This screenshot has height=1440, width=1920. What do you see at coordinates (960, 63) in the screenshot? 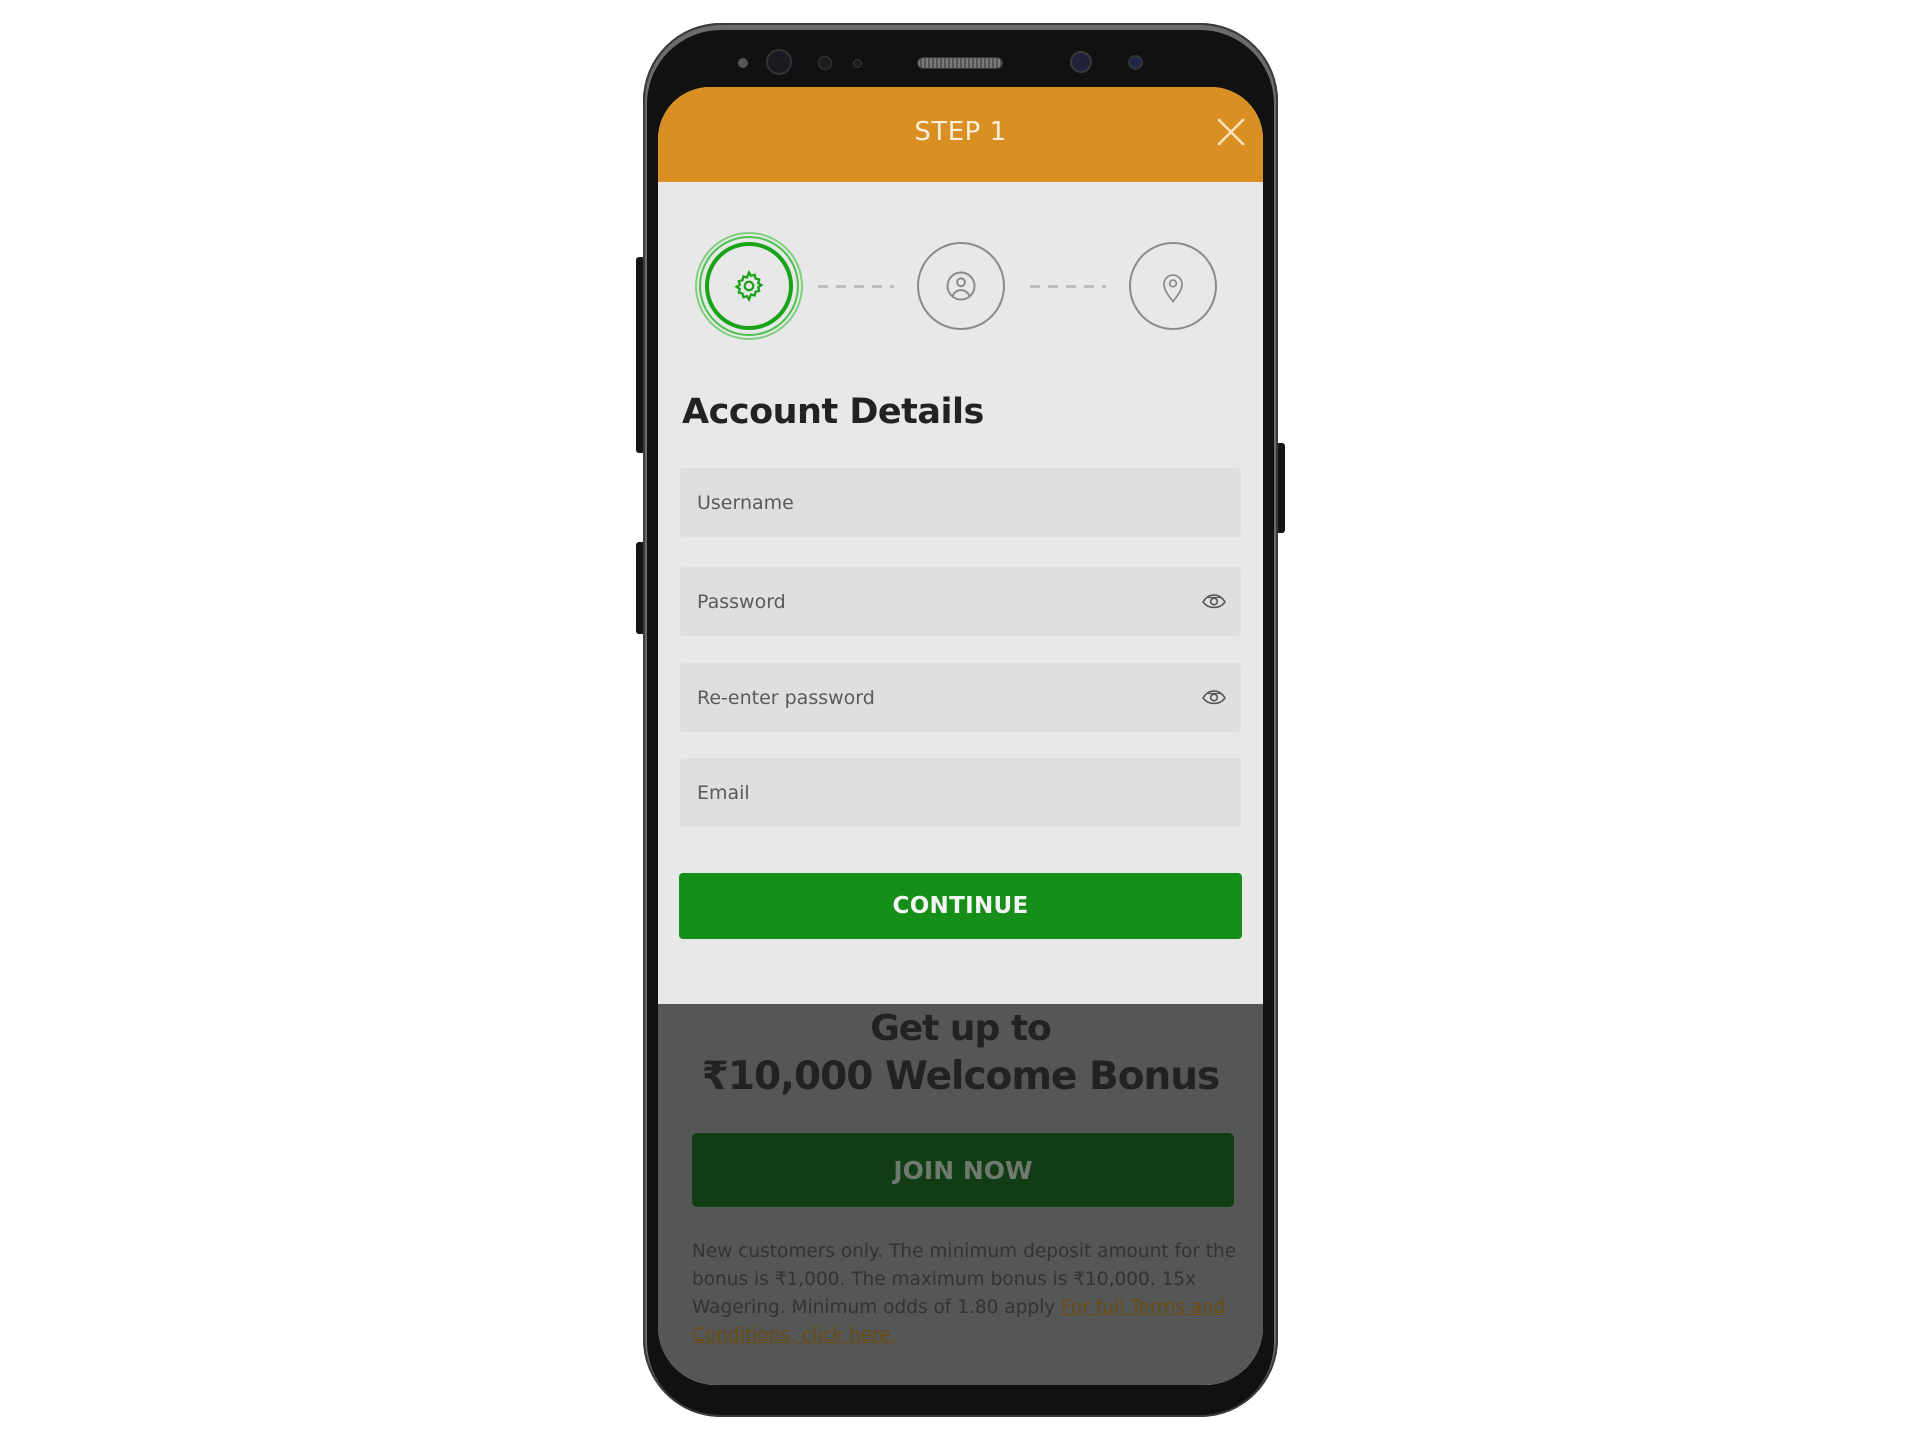
I see `earpiece-speaker` at bounding box center [960, 63].